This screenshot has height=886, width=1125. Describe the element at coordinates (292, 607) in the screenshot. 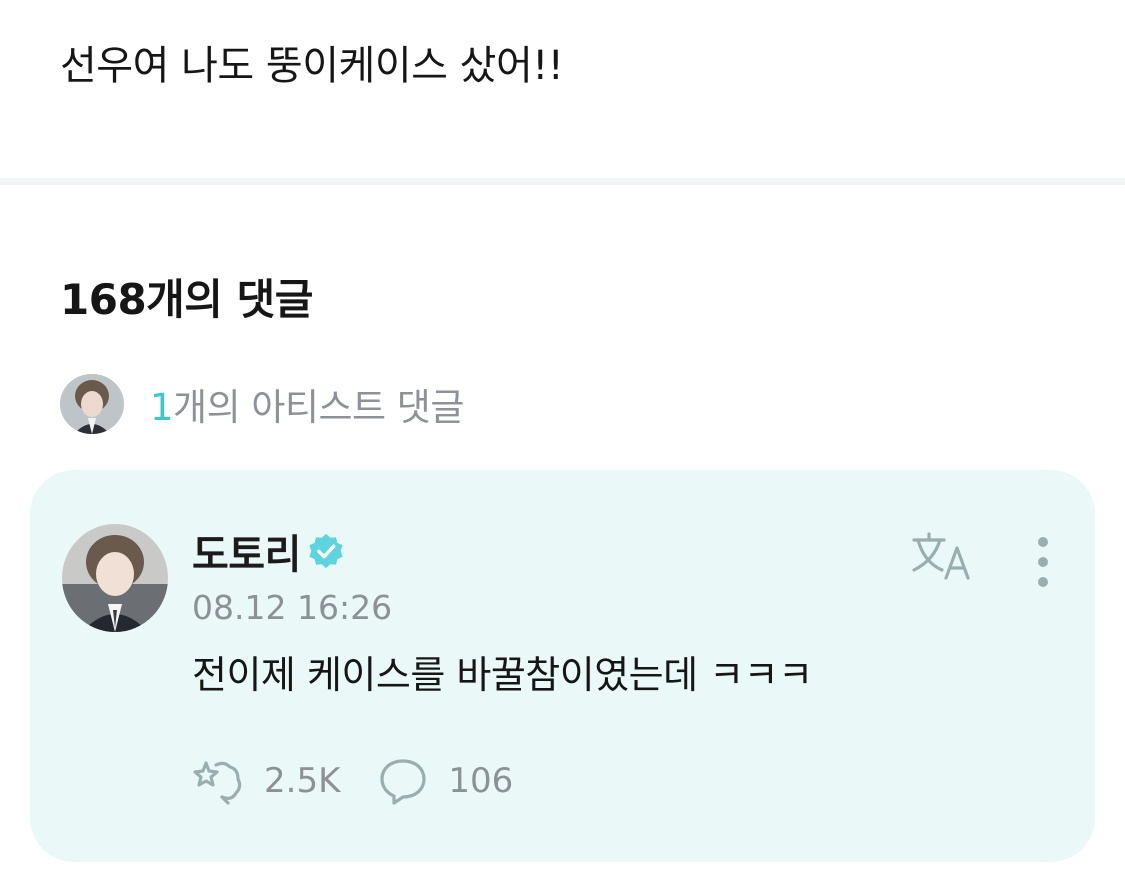

I see `comment-date: 08.12 16:26` at that location.